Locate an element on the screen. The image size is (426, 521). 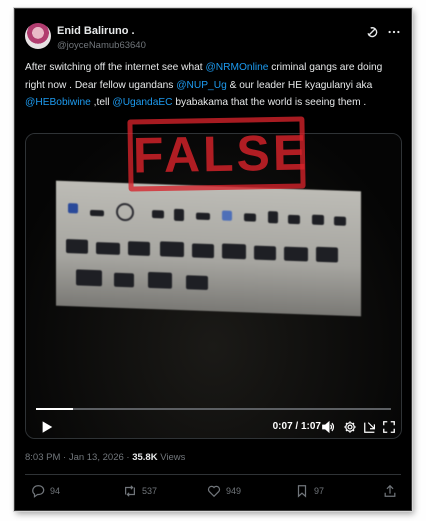
avatar is located at coordinates (38, 36).